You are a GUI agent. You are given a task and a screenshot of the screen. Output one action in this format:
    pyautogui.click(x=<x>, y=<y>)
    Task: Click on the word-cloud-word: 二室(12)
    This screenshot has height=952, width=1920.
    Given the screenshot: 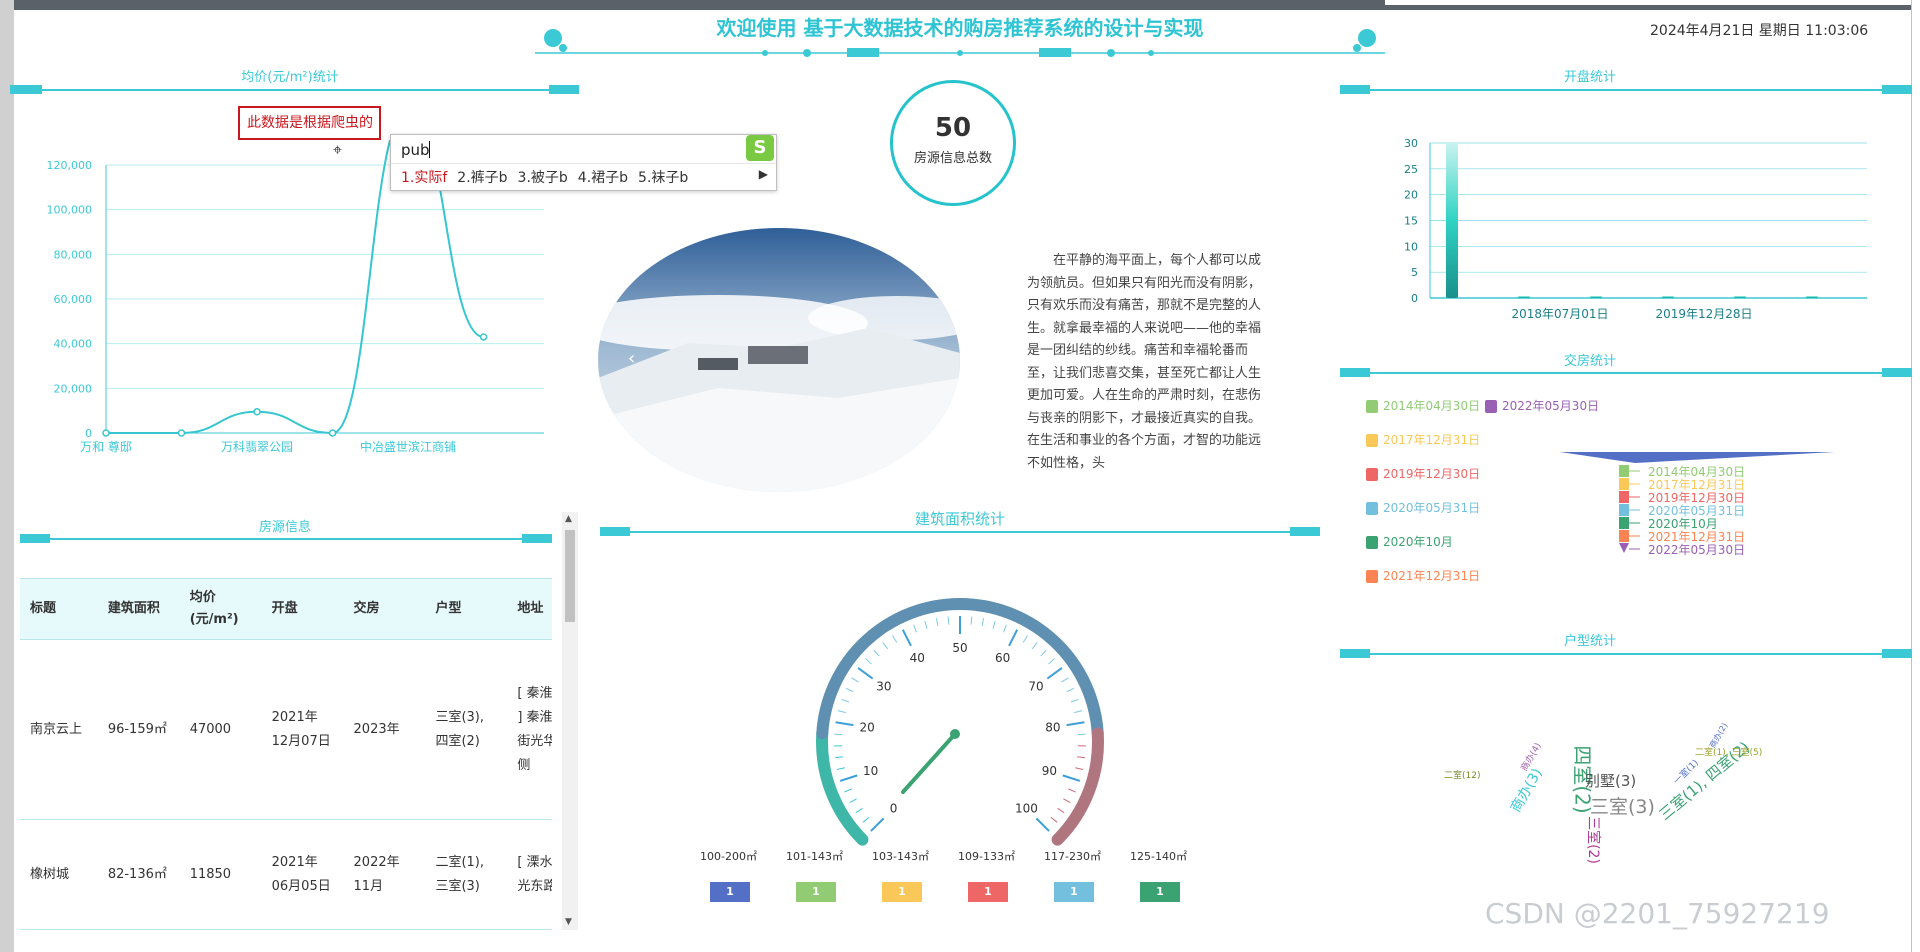 What is the action you would take?
    pyautogui.click(x=1462, y=776)
    